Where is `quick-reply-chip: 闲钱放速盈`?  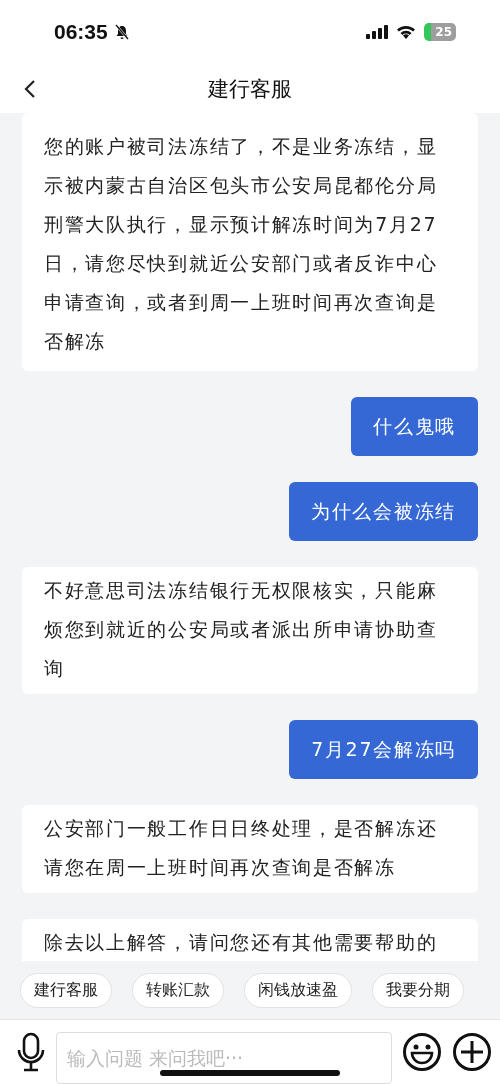
quick-reply-chip: 闲钱放速盈 is located at coordinates (298, 990).